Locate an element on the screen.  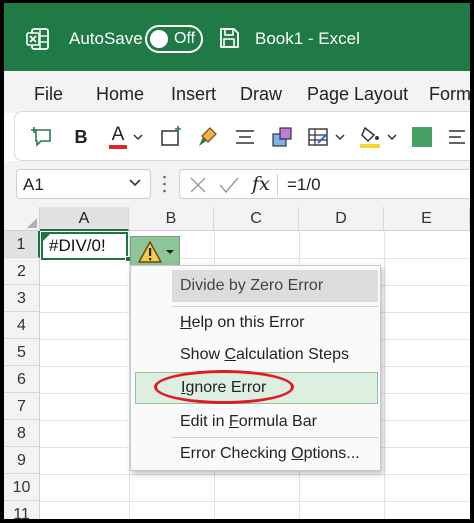
error-type-label: Divide by Zero Error is located at coordinates (252, 285).